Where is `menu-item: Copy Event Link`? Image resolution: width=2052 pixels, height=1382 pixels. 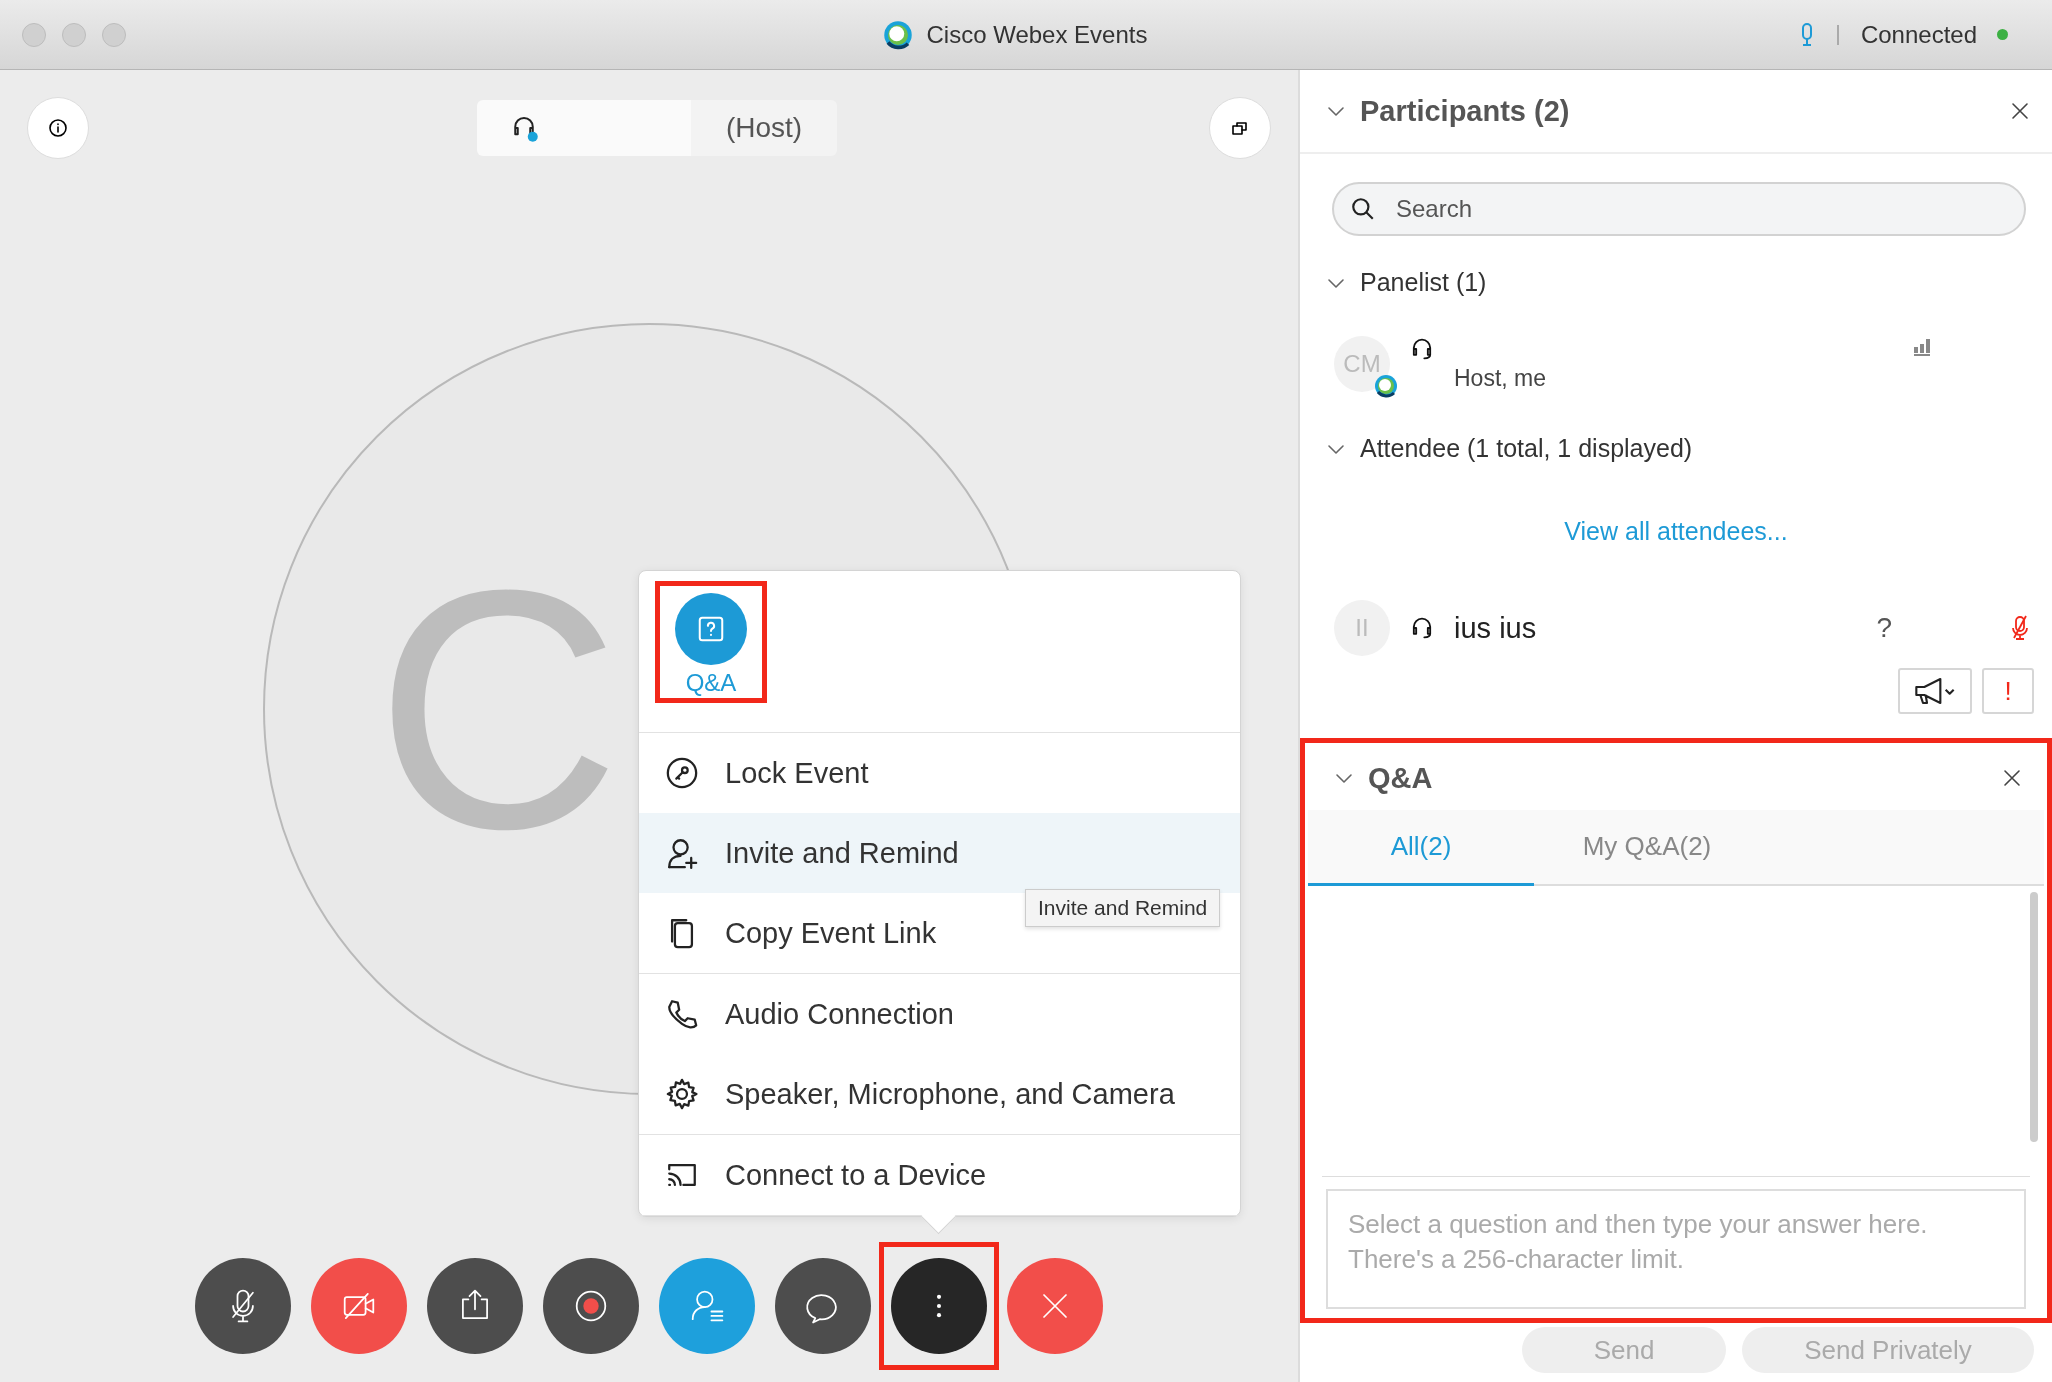
menu-item: Copy Event Link is located at coordinates (798, 933).